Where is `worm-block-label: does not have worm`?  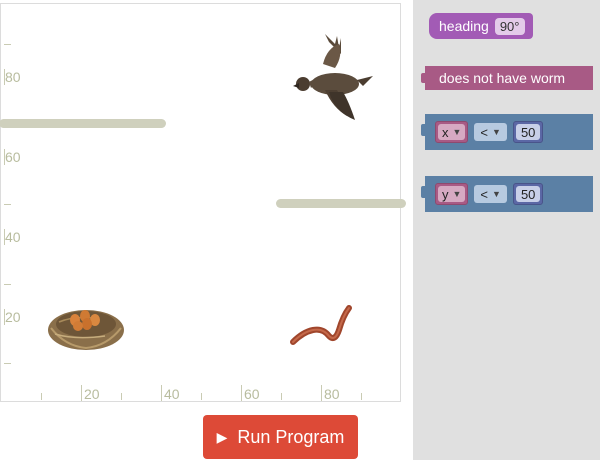
worm-block-label: does not have worm is located at coordinates (502, 78).